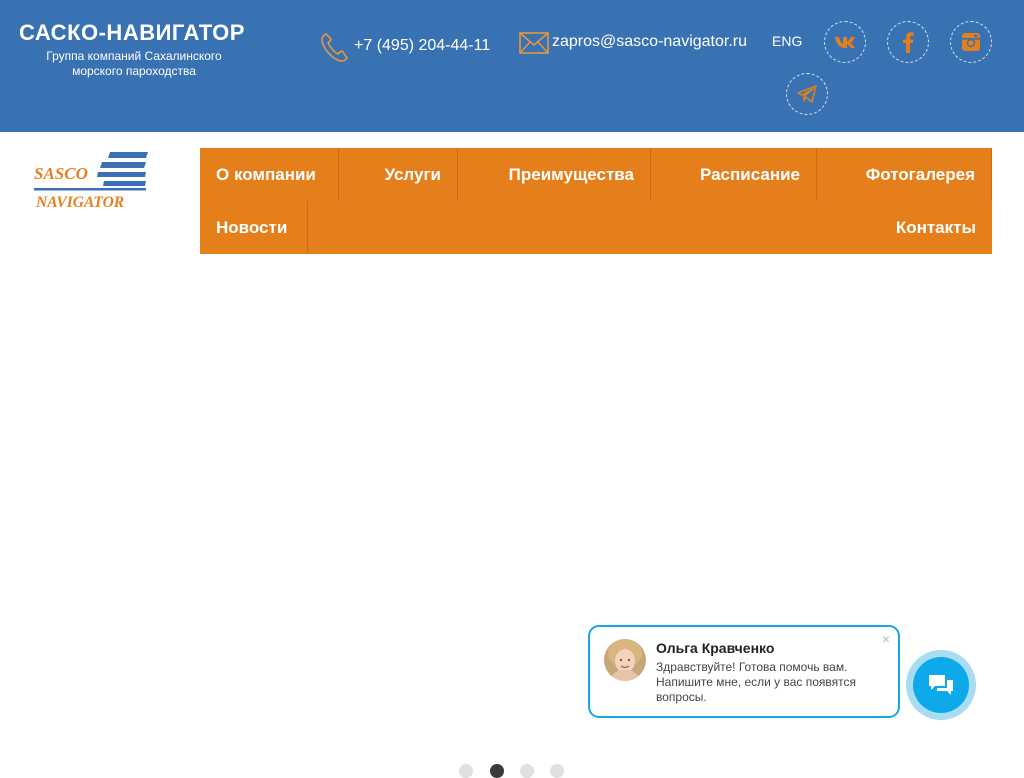  What do you see at coordinates (269, 174) in the screenshot?
I see `nav-item-about: О компании` at bounding box center [269, 174].